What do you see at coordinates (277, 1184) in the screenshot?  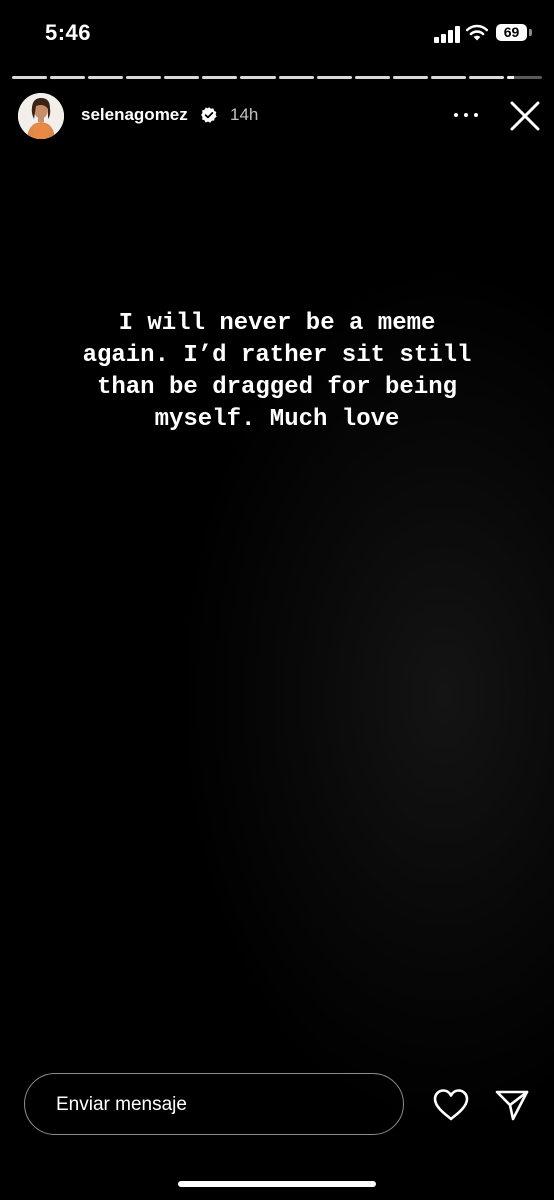 I see `home-indicator` at bounding box center [277, 1184].